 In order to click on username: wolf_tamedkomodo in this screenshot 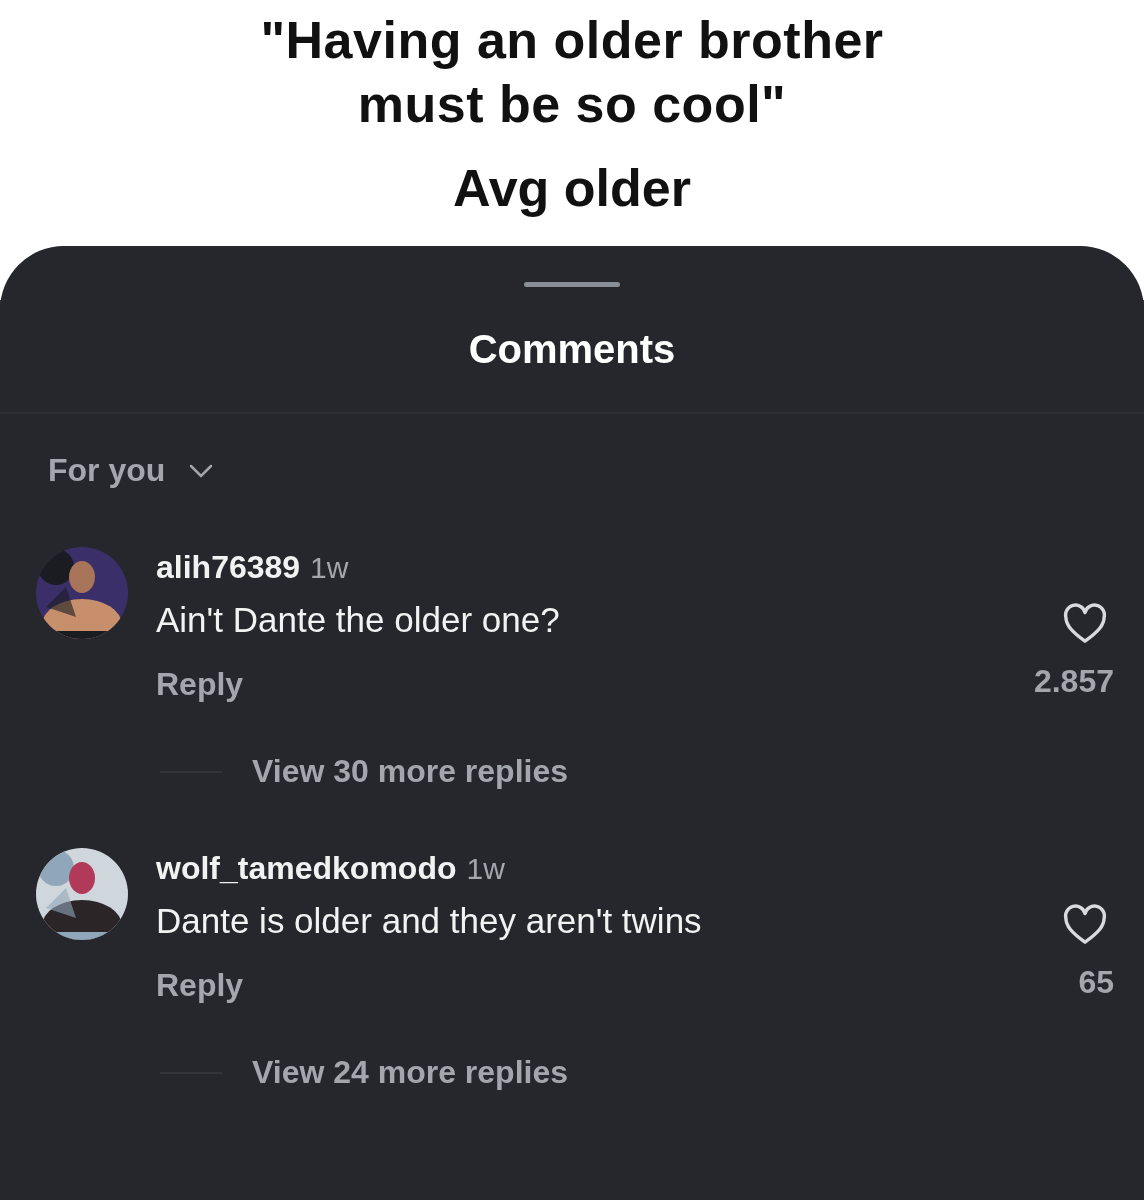, I will do `click(306, 868)`.